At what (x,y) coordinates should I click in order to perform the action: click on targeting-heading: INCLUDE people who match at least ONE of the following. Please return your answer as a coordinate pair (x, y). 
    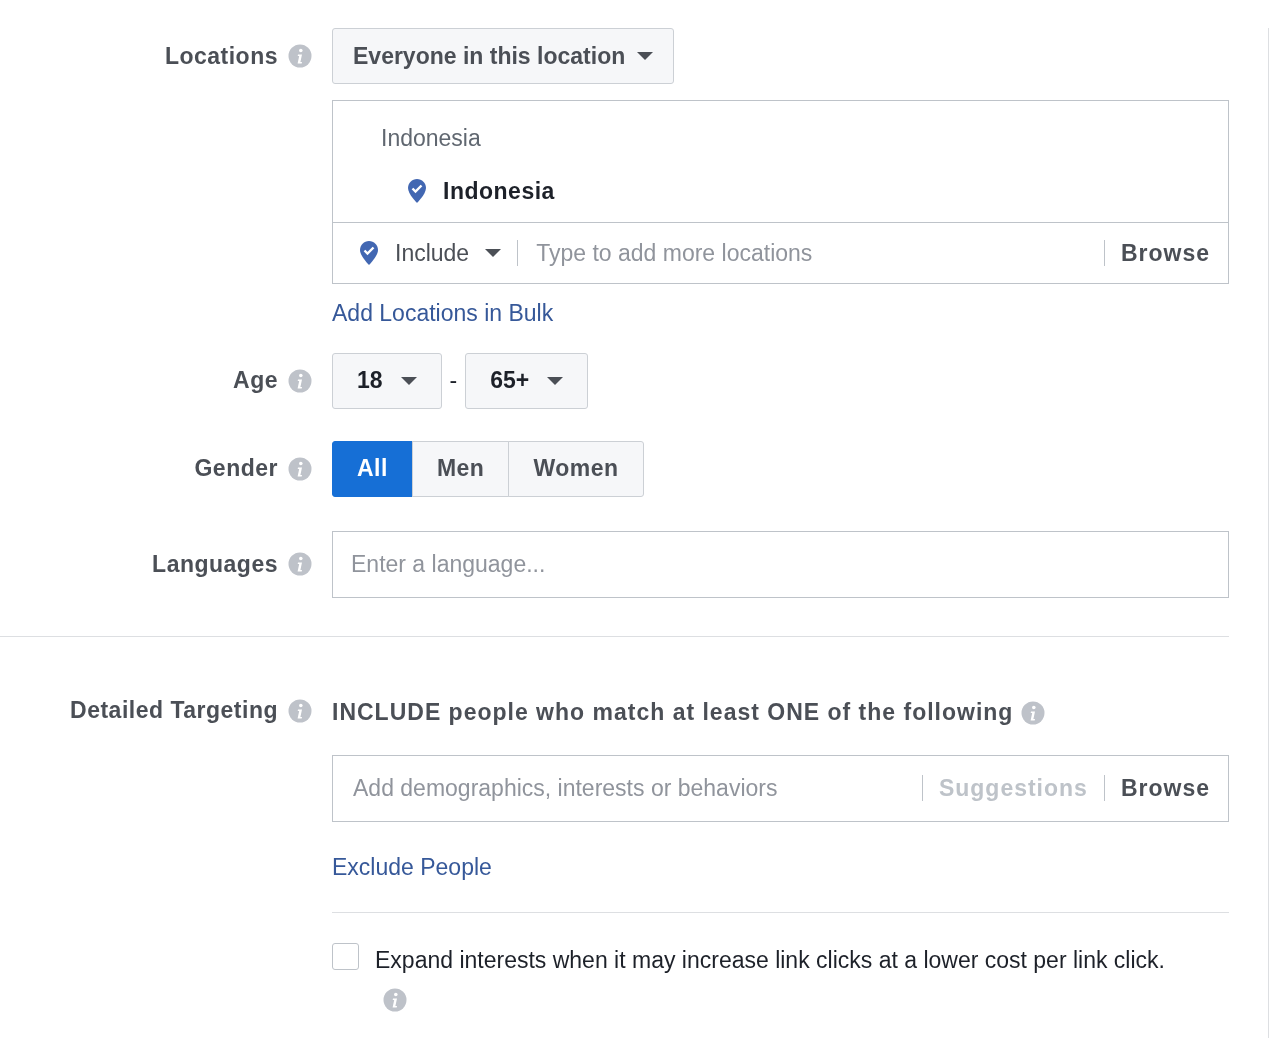
    Looking at the image, I should click on (673, 713).